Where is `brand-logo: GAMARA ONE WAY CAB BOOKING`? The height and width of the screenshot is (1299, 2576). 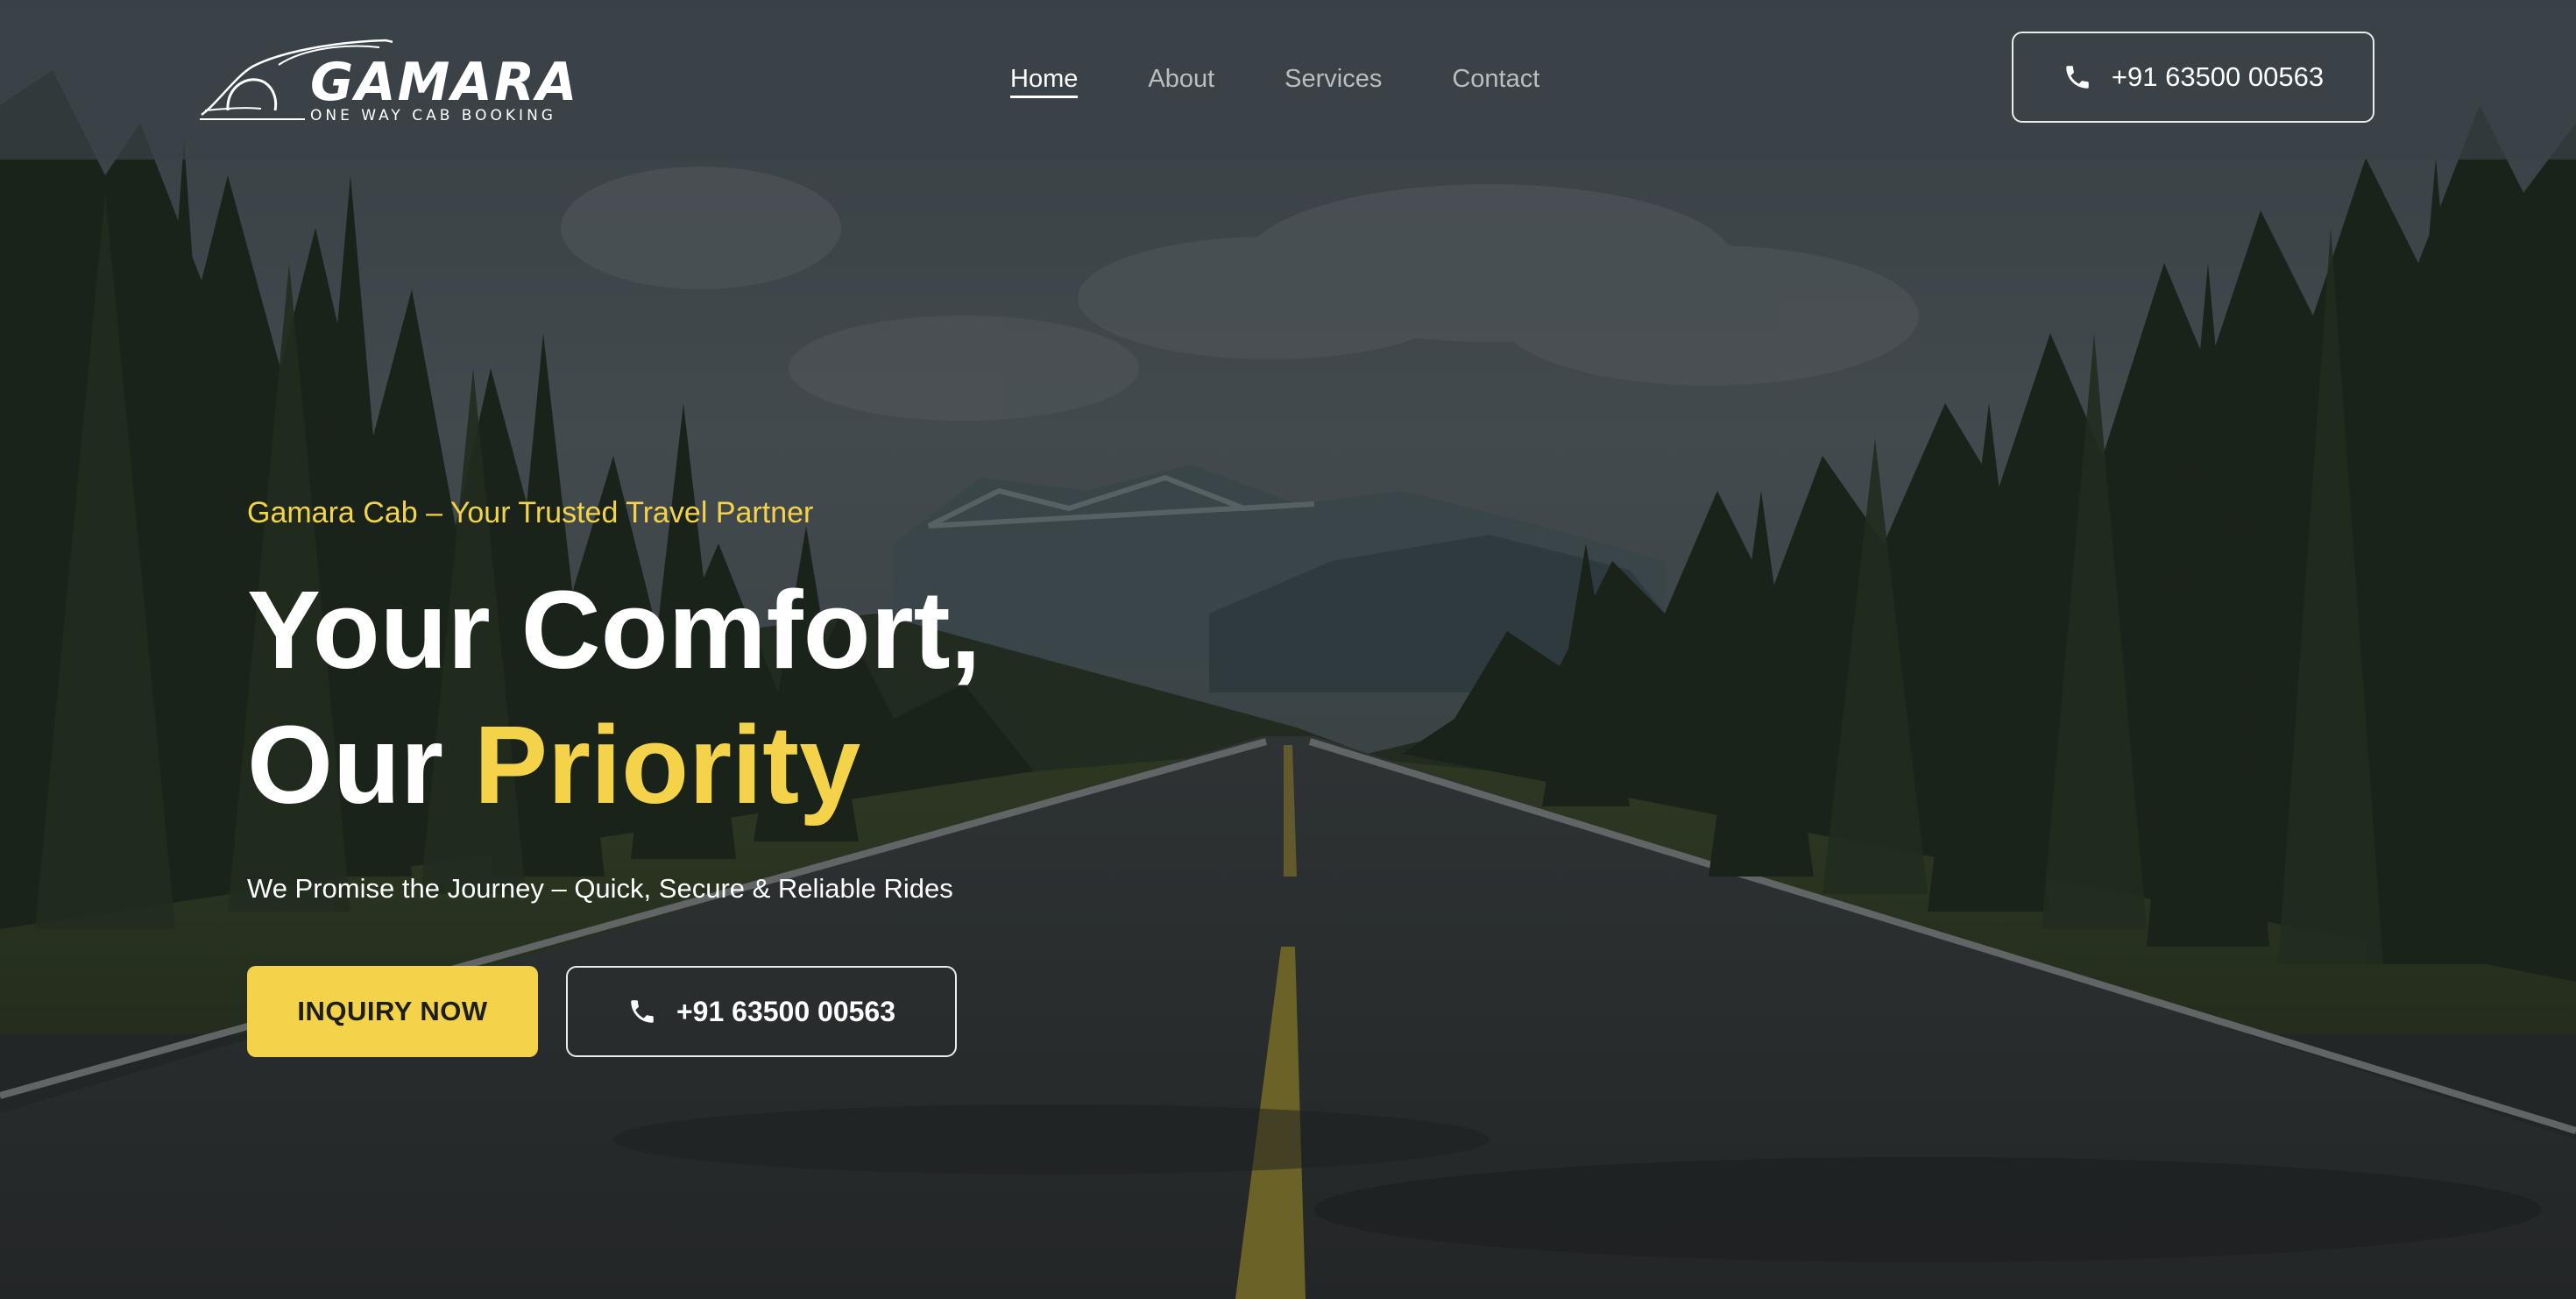 brand-logo: GAMARA ONE WAY CAB BOOKING is located at coordinates (388, 77).